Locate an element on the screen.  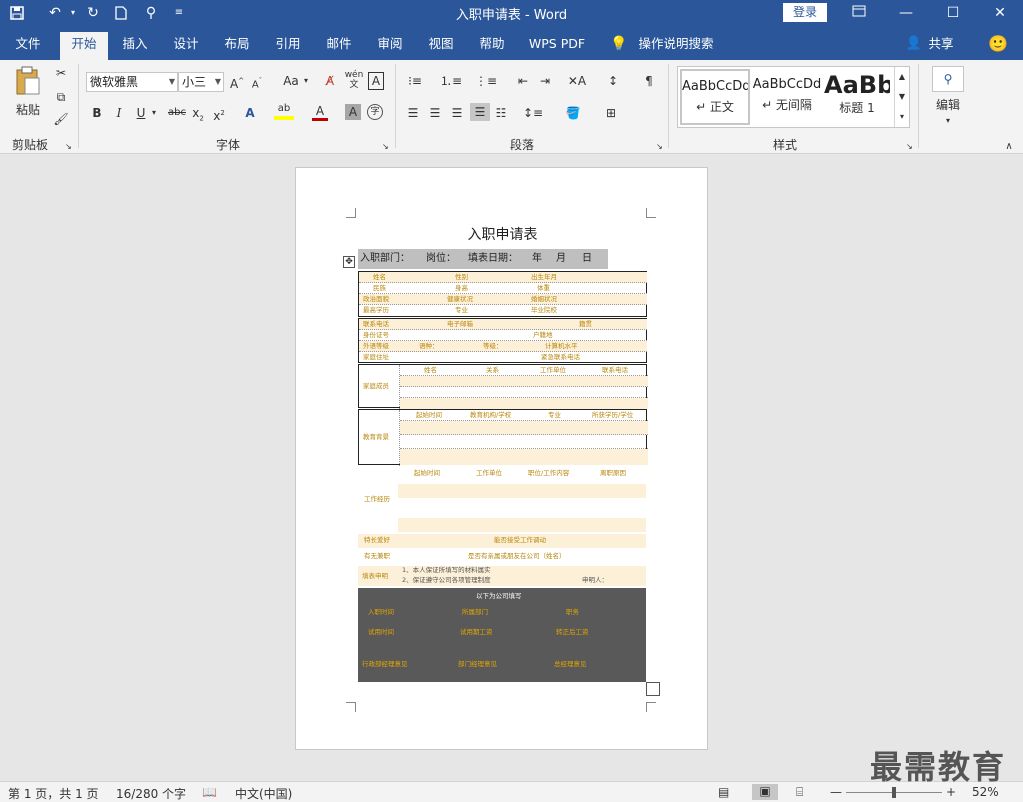
cell-part-time: 有无兼职 is located at coordinates (377, 556).